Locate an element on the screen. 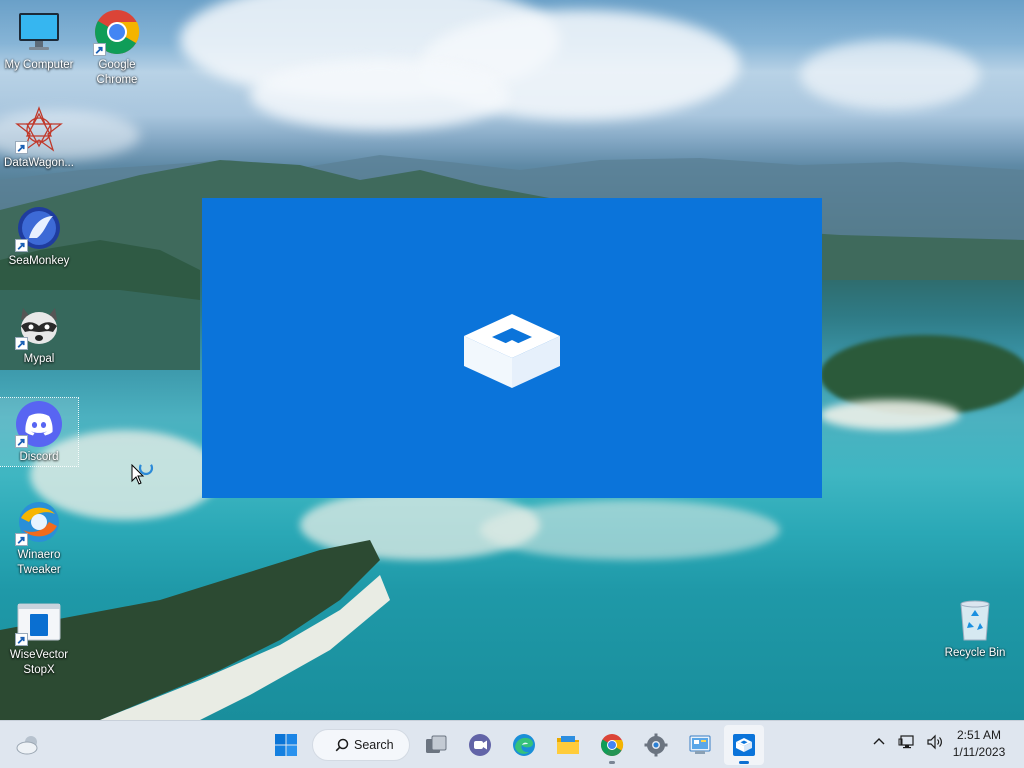 The width and height of the screenshot is (1024, 768). desktop-icon-label: Mypal is located at coordinates (39, 359).